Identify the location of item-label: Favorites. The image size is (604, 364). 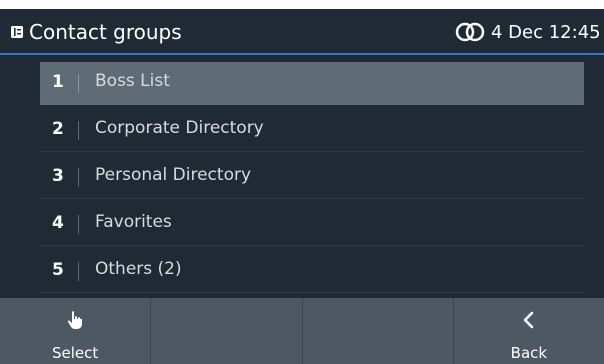
(133, 222).